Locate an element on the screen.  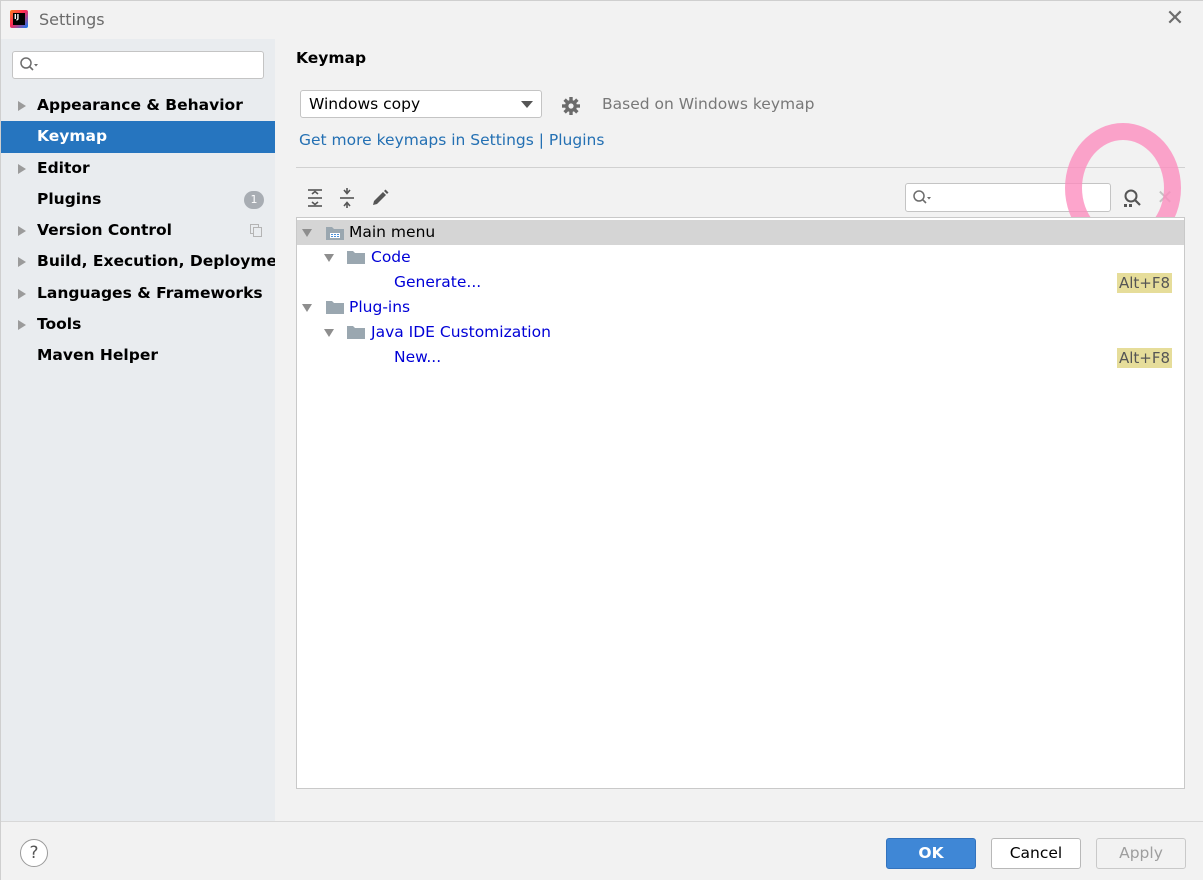
tree-row-label: Java IDE Customization is located at coordinates (461, 332).